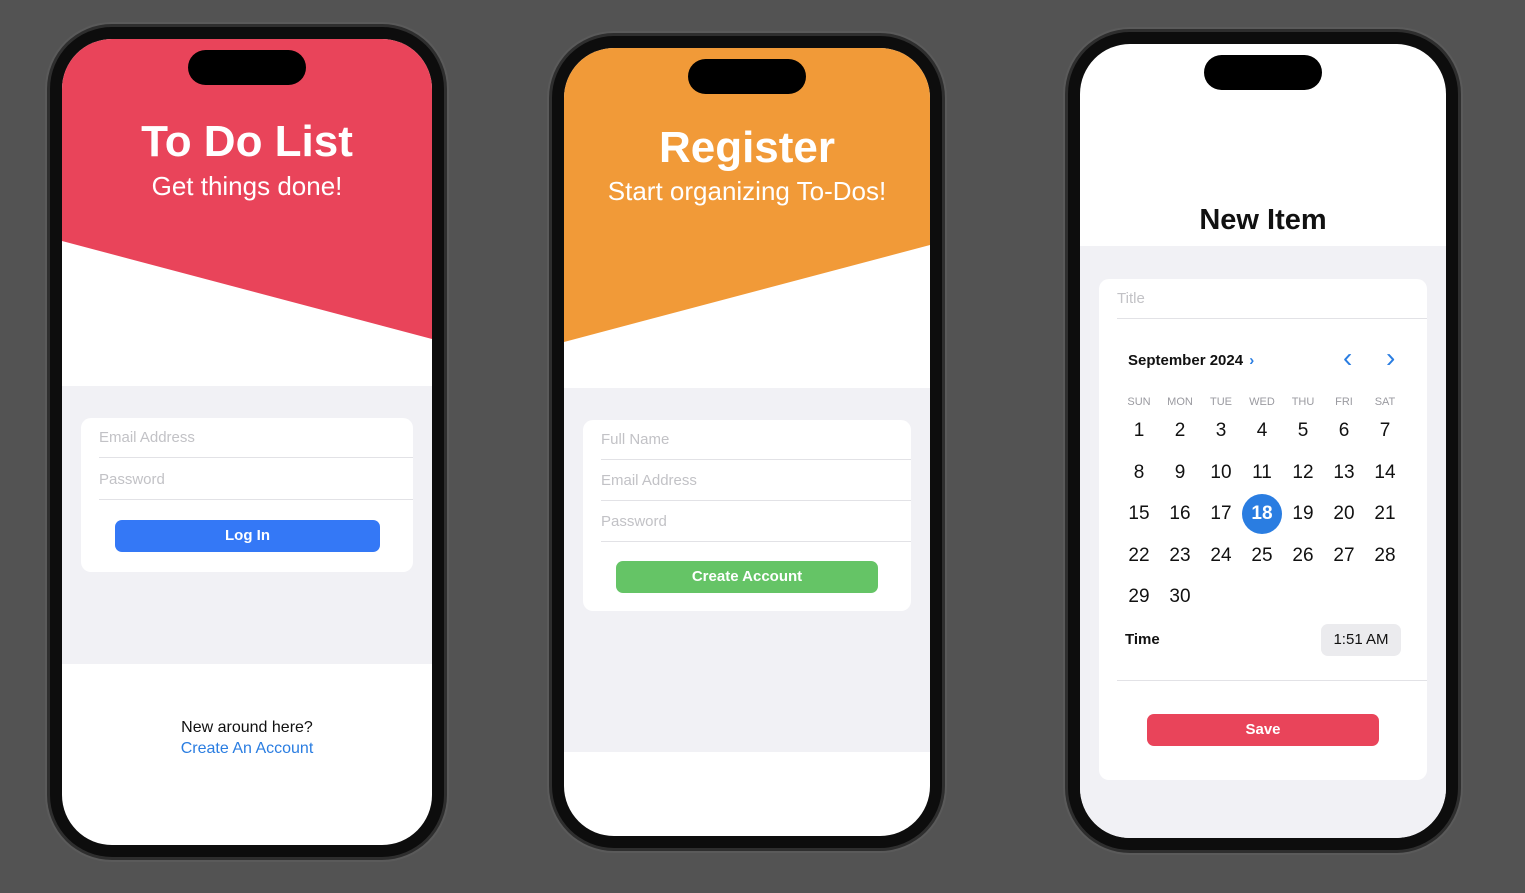 Image resolution: width=1525 pixels, height=893 pixels. What do you see at coordinates (747, 577) in the screenshot?
I see `create-account-button: Create Account` at bounding box center [747, 577].